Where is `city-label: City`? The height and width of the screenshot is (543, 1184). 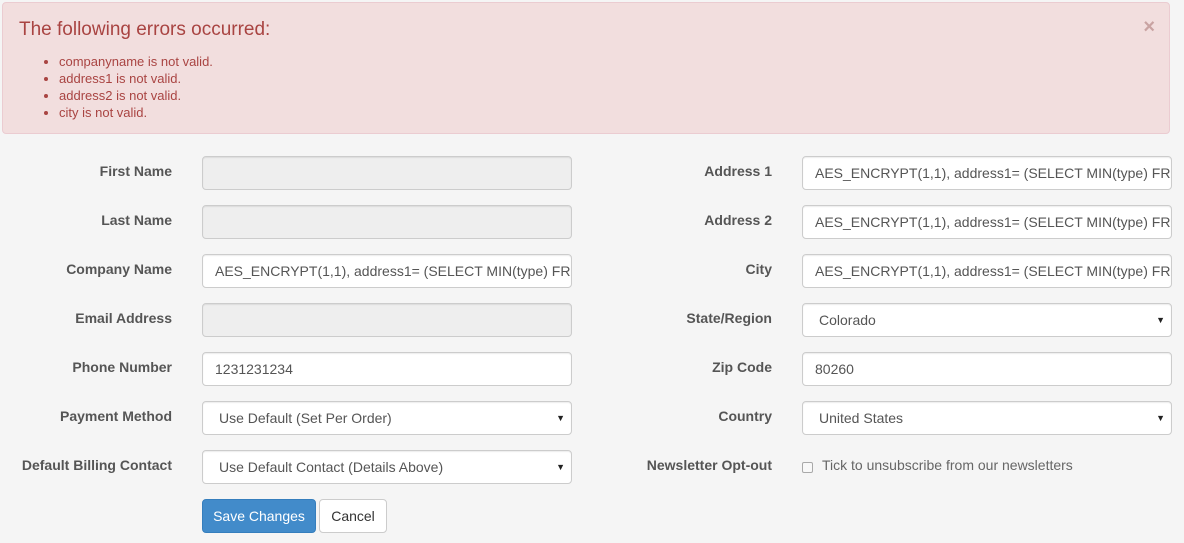 city-label: City is located at coordinates (758, 269).